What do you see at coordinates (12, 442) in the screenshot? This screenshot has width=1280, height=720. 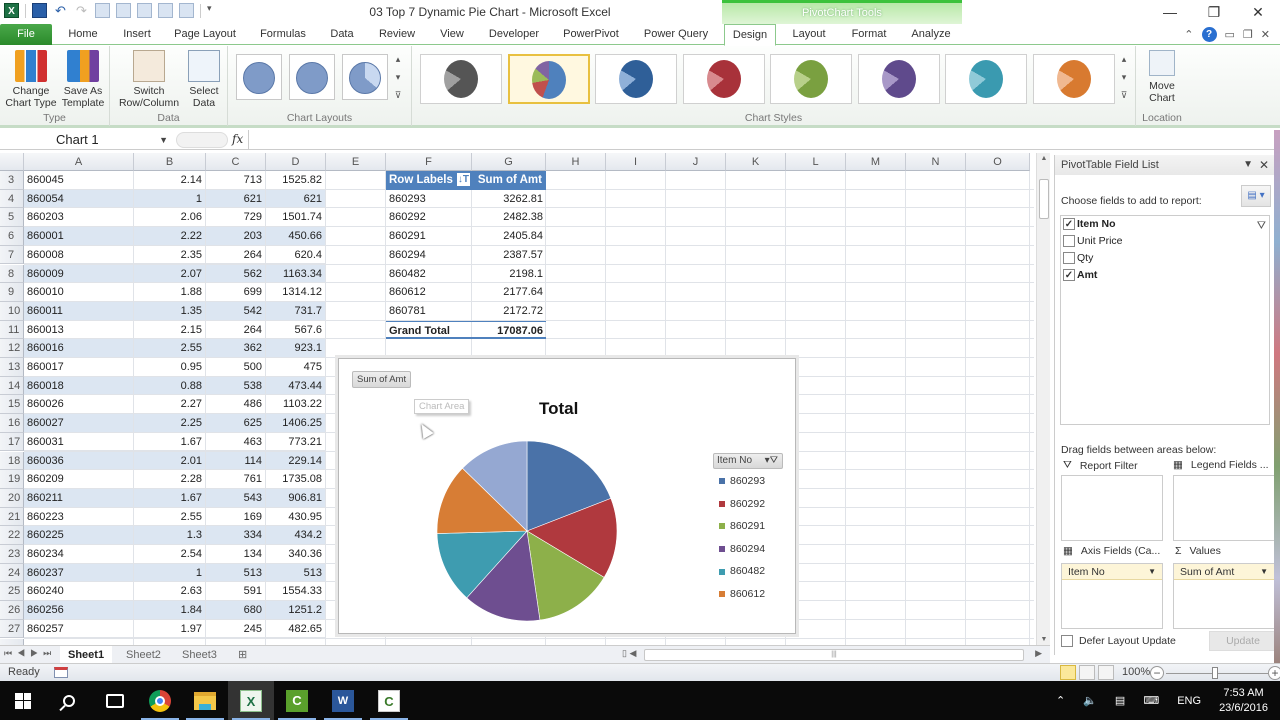 I see `row-header: 17` at bounding box center [12, 442].